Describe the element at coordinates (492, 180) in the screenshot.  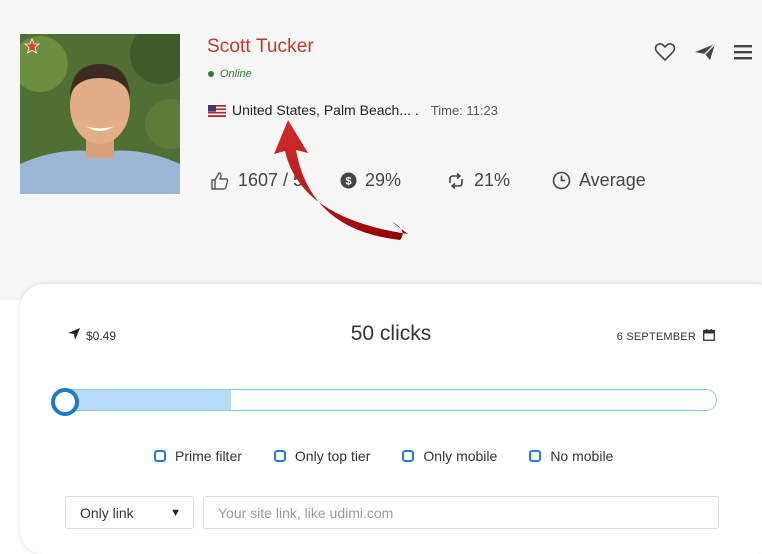
I see `repeat-value: 21%` at that location.